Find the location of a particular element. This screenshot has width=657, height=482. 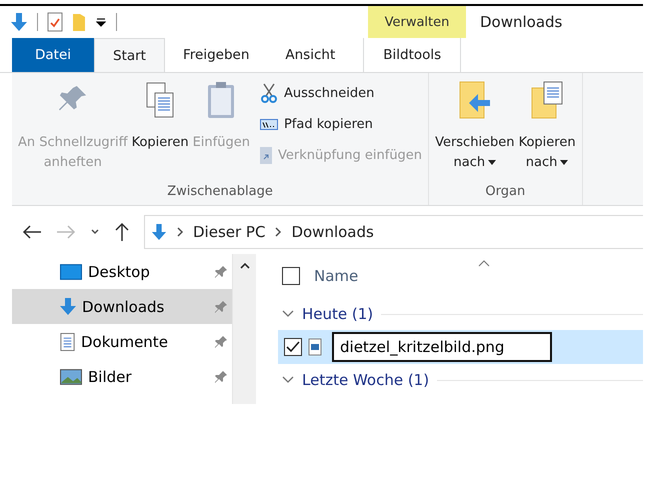

copy-icon is located at coordinates (160, 100).